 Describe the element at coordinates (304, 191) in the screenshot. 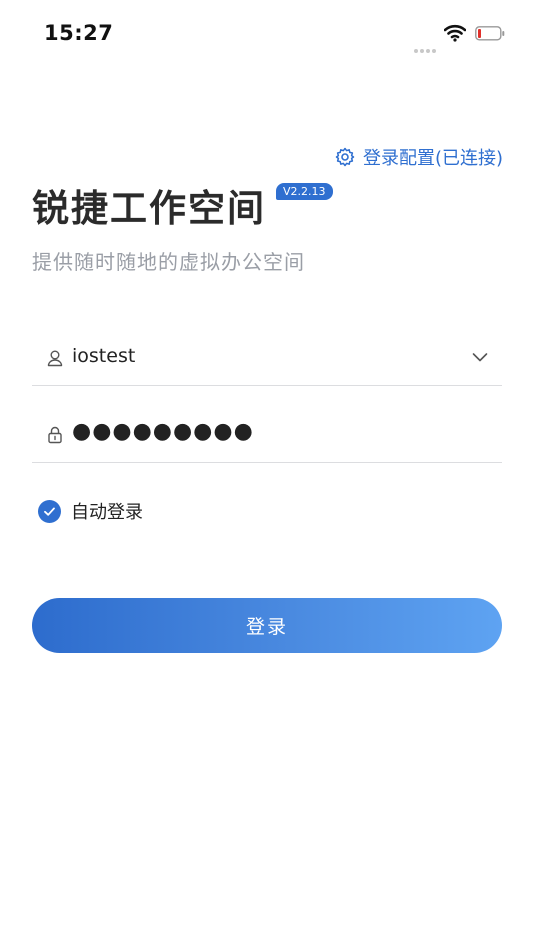

I see `version-badge: V2.2.13` at that location.